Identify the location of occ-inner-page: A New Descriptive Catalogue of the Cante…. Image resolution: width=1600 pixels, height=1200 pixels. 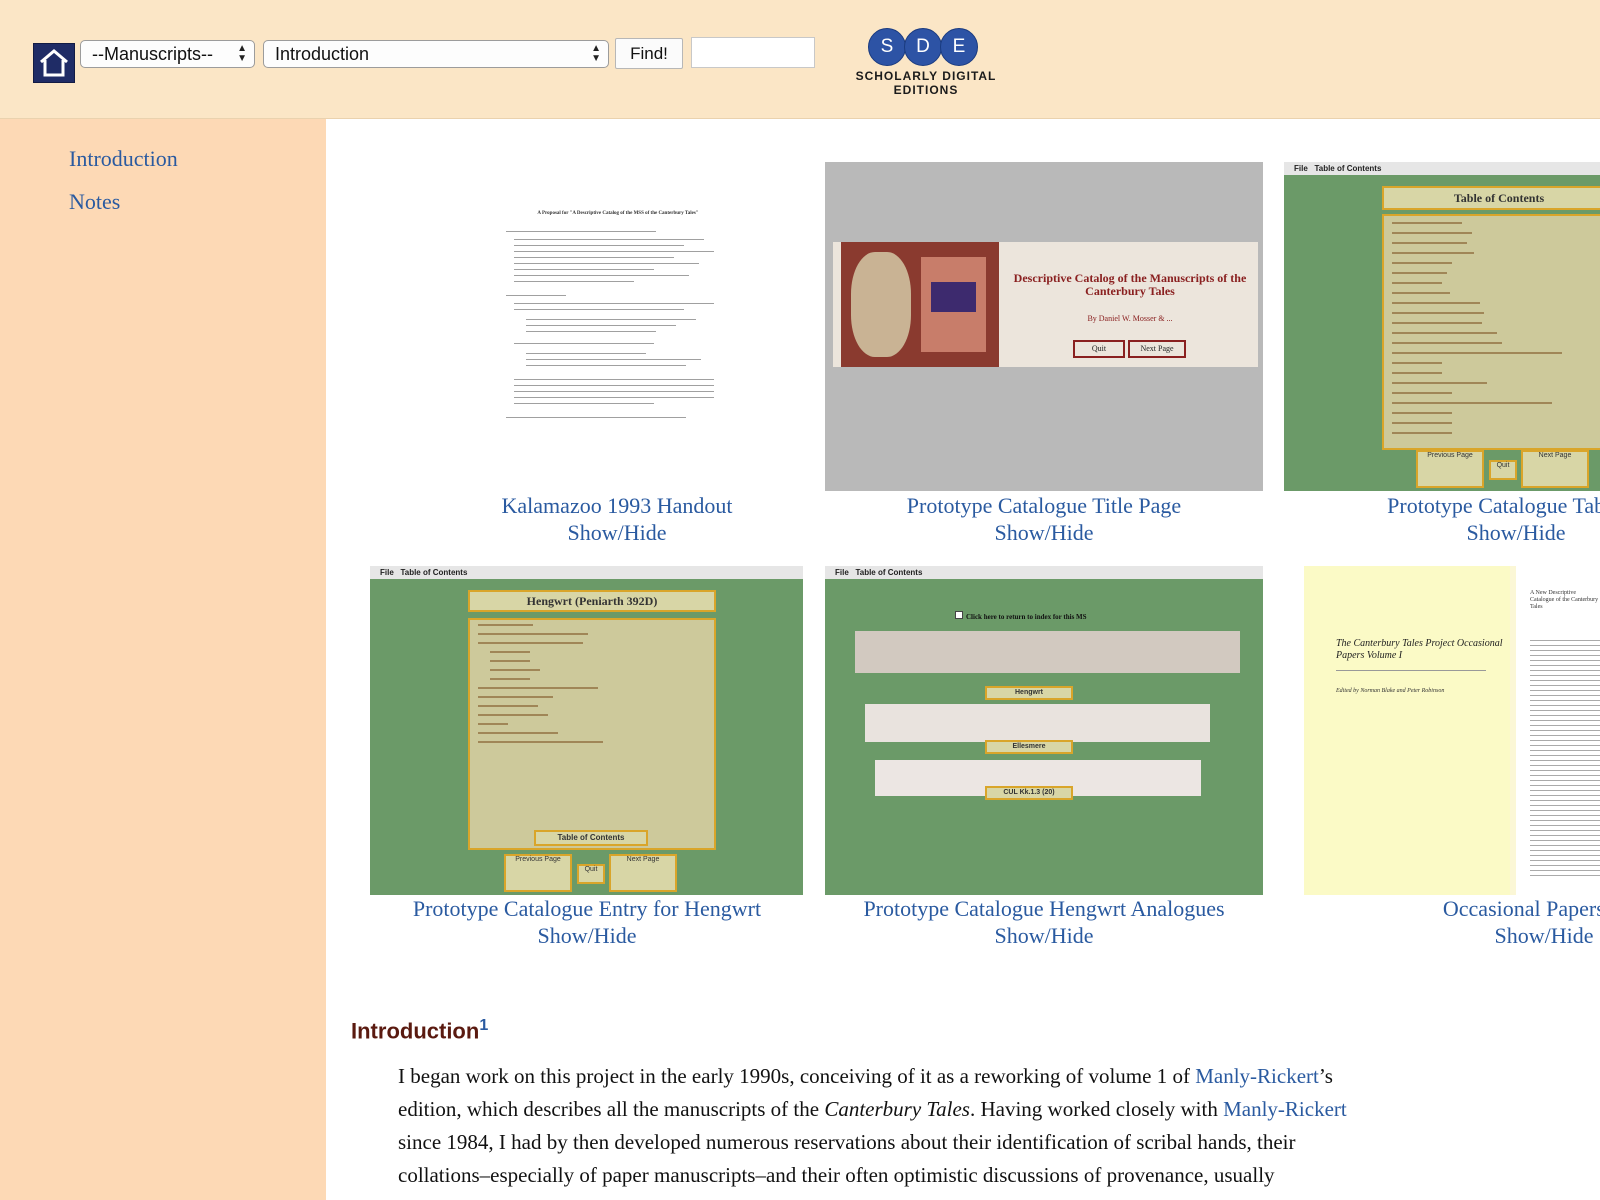
(1558, 730).